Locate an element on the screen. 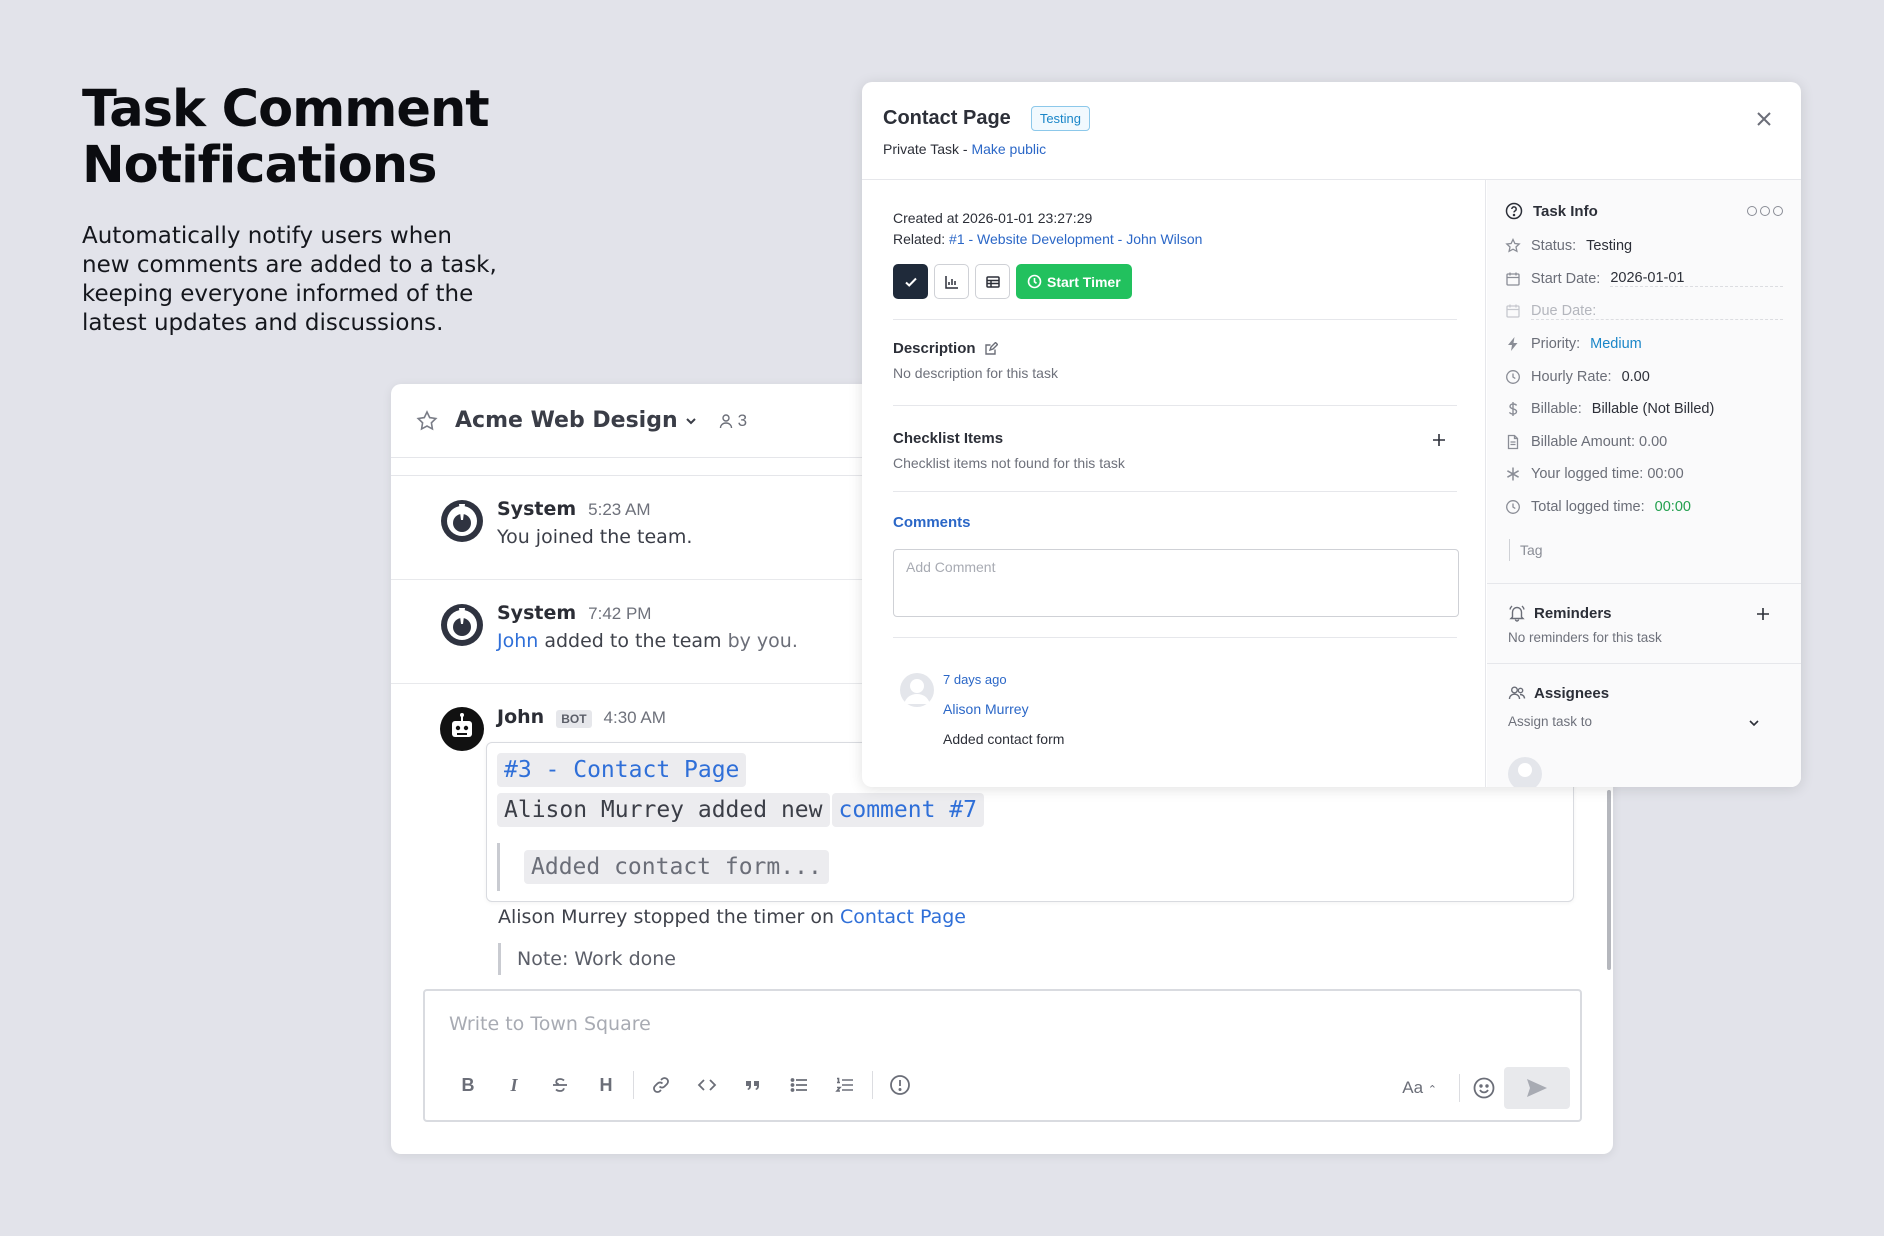  info-status: Status: Testing is located at coordinates (1644, 246).